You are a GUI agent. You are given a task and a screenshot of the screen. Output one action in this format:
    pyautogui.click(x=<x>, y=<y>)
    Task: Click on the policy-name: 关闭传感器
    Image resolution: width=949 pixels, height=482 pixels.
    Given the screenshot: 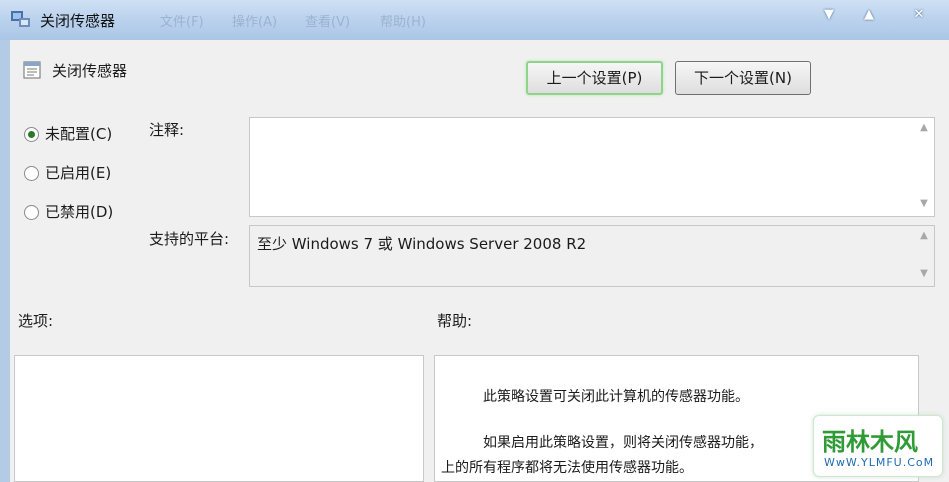 What is the action you would take?
    pyautogui.click(x=90, y=71)
    